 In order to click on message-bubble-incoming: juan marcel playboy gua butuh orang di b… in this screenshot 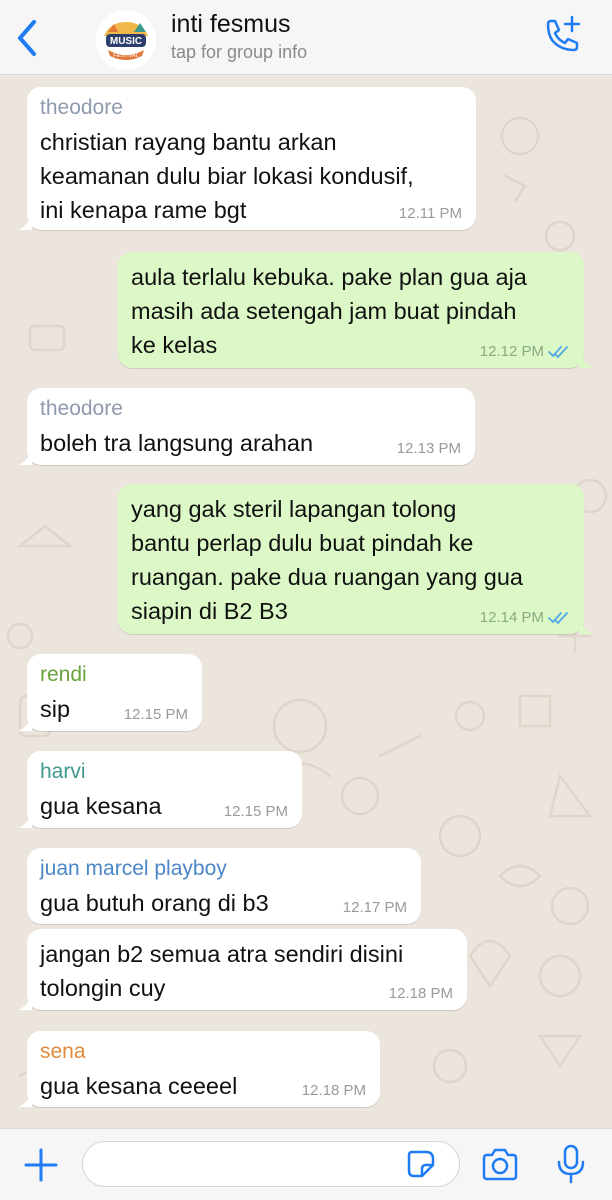, I will do `click(224, 886)`.